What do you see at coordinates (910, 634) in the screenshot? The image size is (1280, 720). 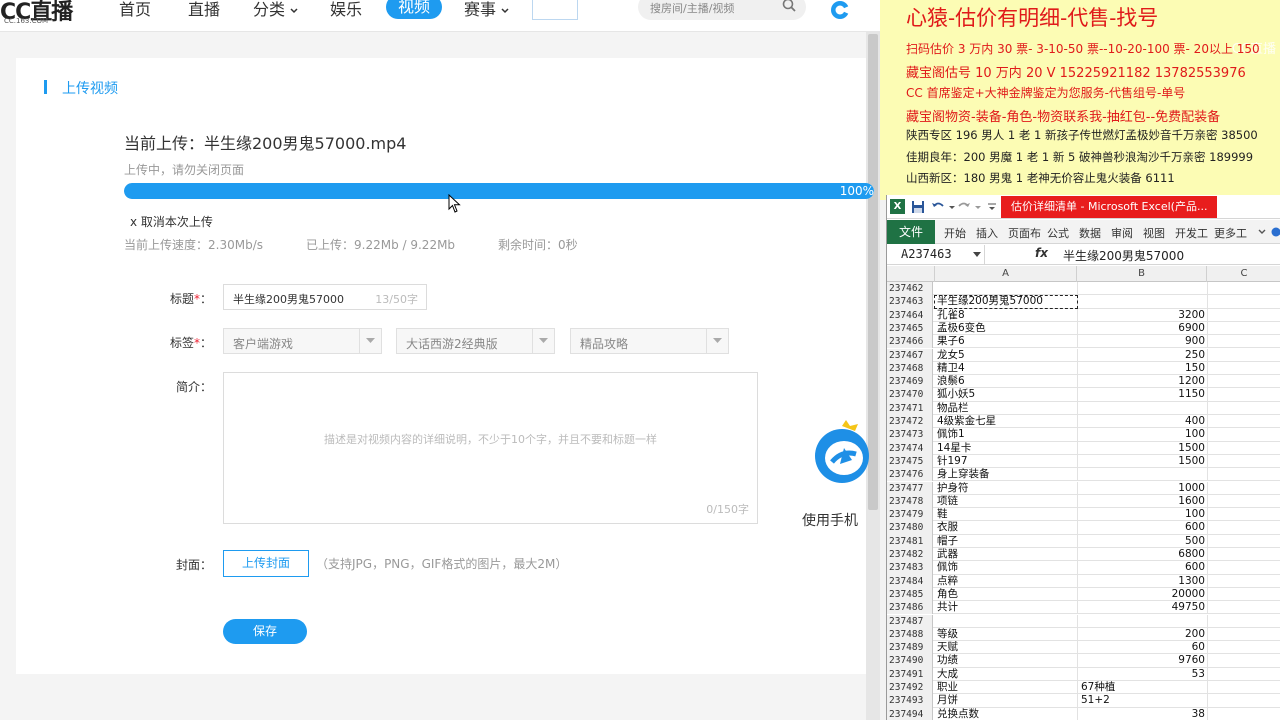 I see `row-number: 237488` at bounding box center [910, 634].